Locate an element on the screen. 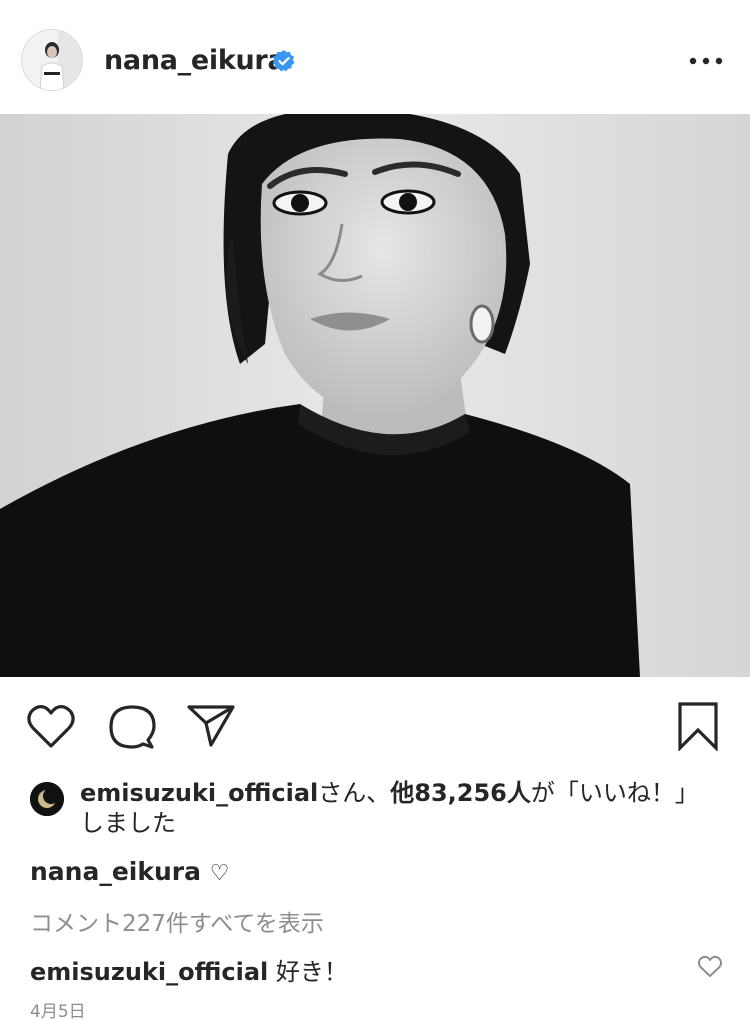 This screenshot has height=1019, width=750. view-all-comments-link: コメント227件すべてを表示 is located at coordinates (177, 921).